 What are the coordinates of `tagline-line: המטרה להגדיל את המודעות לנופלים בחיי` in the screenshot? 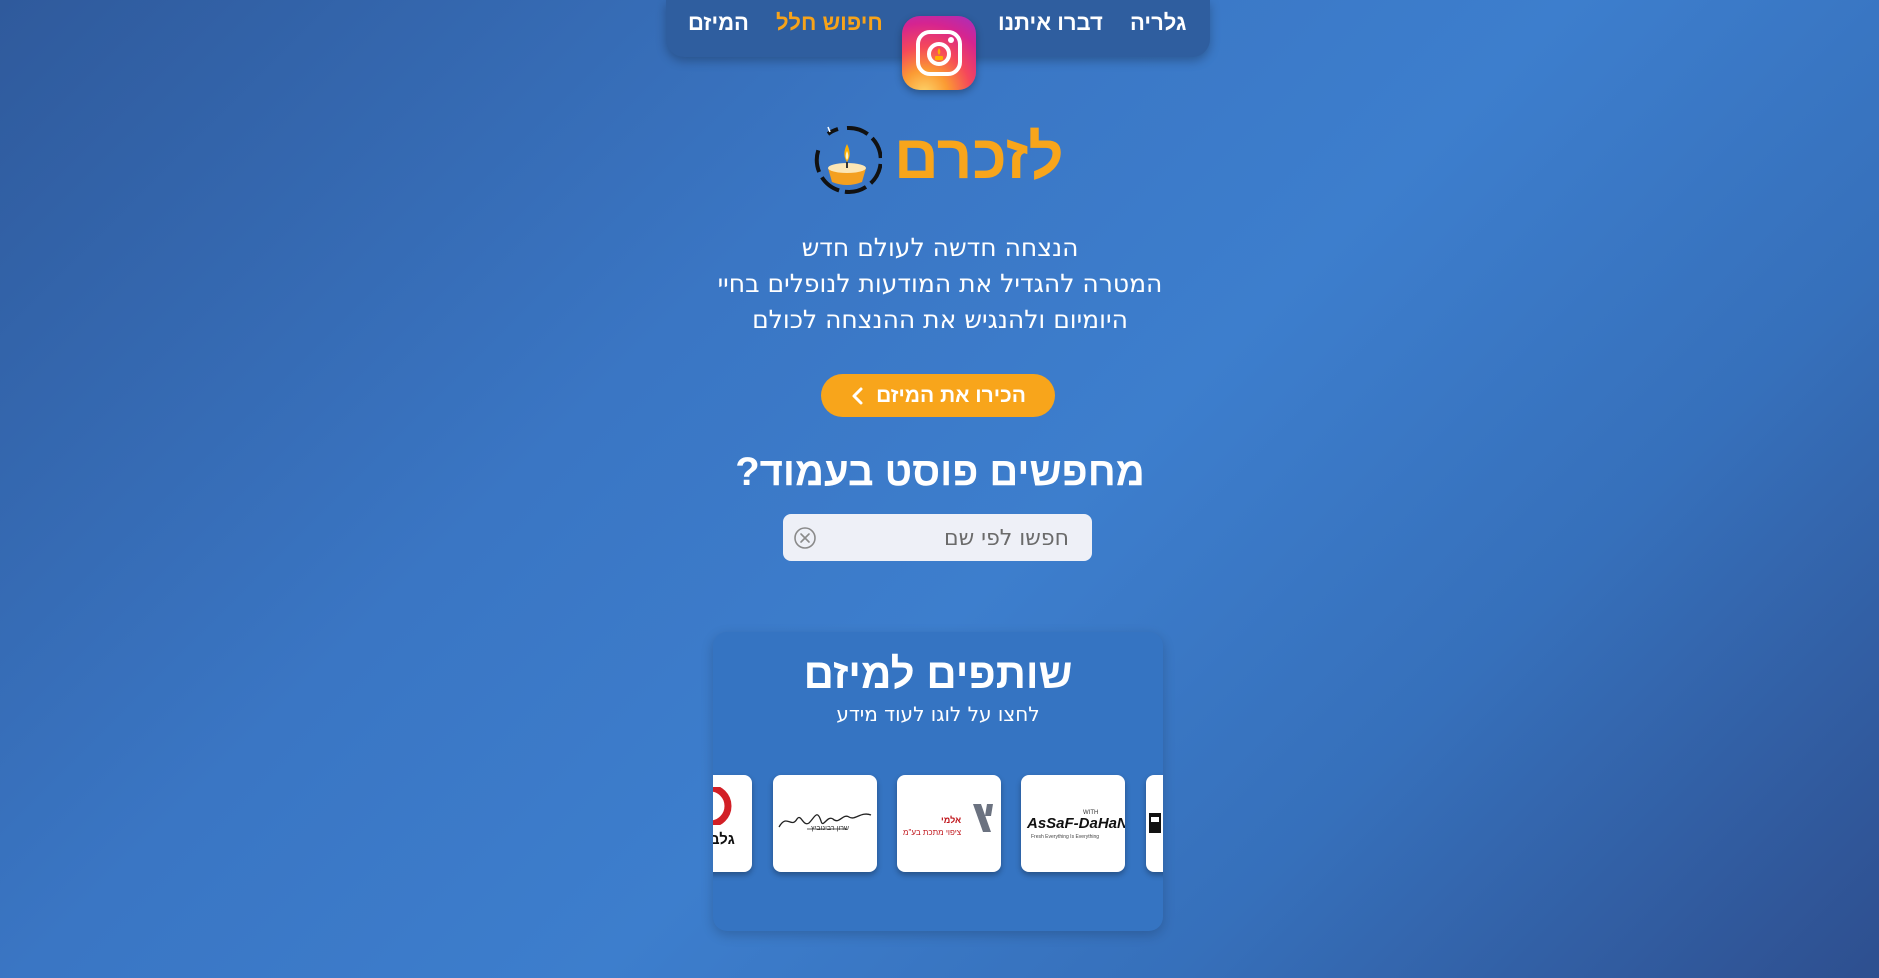 It's located at (940, 283).